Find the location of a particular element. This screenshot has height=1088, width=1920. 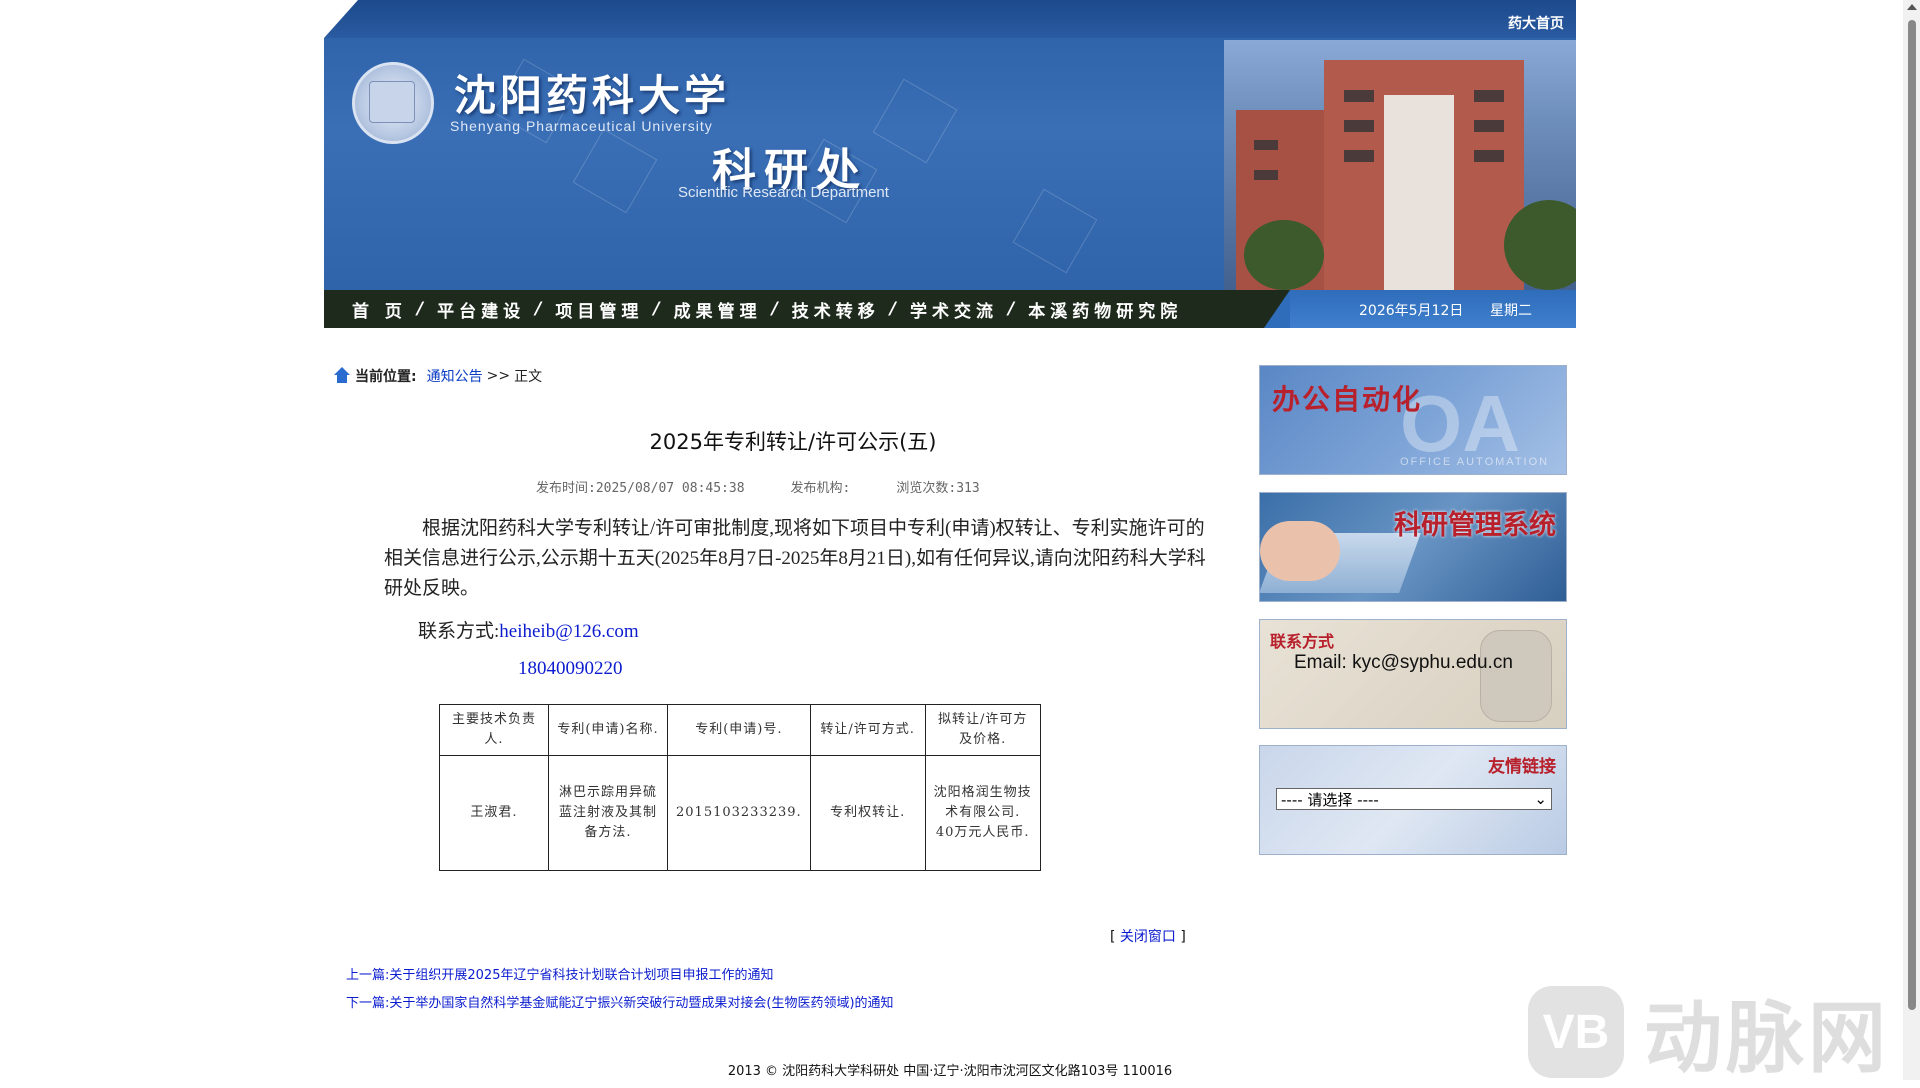

breadcrumb-arrow: >> is located at coordinates (498, 376).